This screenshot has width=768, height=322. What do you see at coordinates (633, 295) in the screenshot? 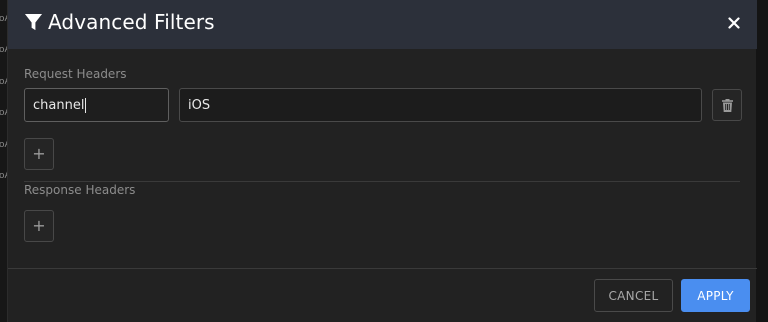
I see `cancel-button: CANCEL` at bounding box center [633, 295].